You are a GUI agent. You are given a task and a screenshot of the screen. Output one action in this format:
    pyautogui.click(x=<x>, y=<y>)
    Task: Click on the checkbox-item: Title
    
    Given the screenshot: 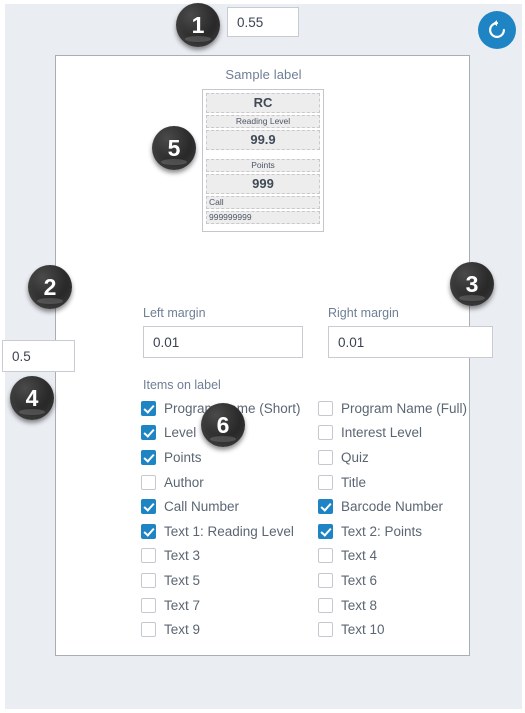 What is the action you would take?
    pyautogui.click(x=410, y=482)
    